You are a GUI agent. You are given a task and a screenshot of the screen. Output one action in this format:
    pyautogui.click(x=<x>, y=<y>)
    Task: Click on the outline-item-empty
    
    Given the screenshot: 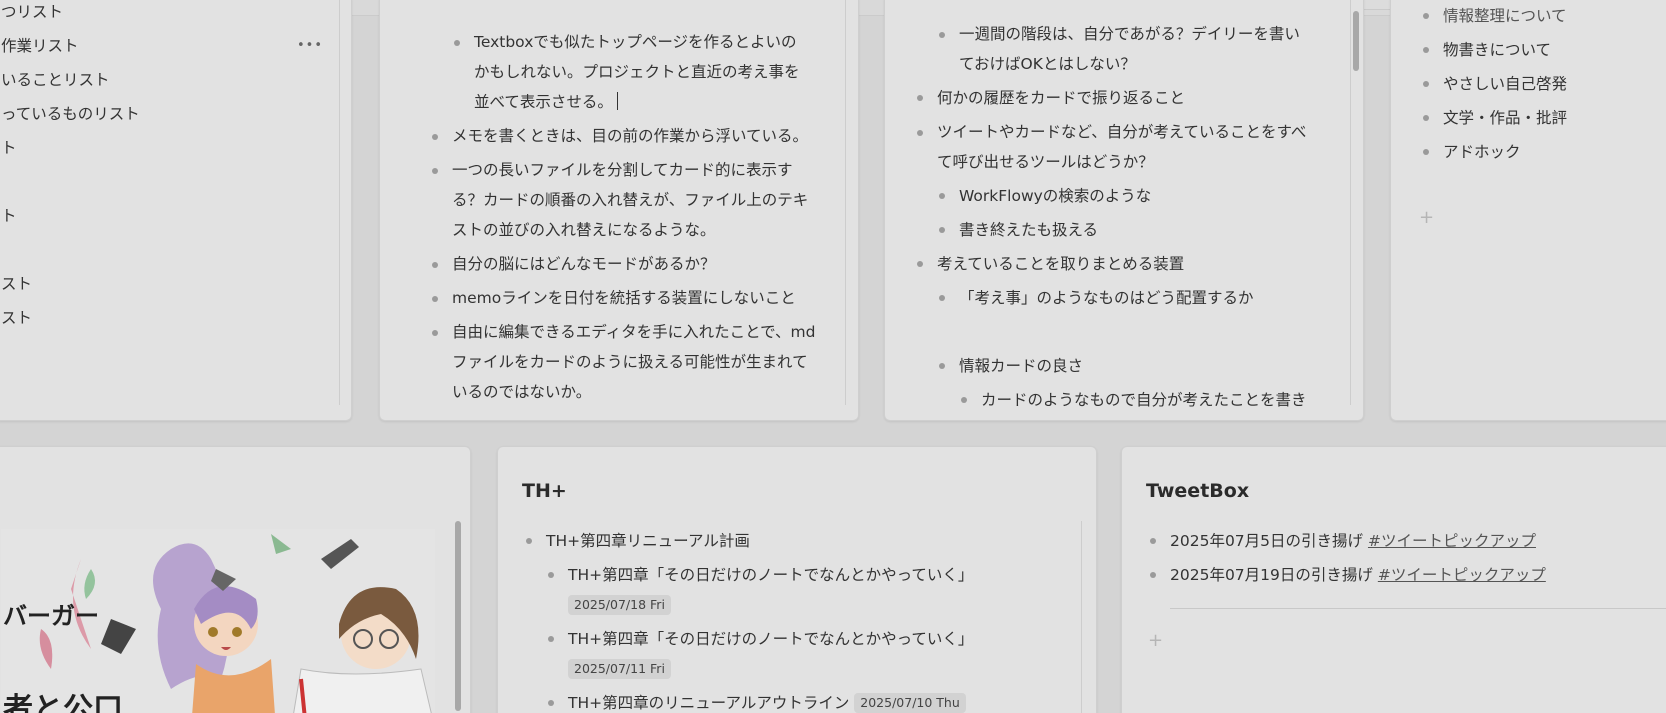 What is the action you would take?
    pyautogui.click(x=1126, y=332)
    